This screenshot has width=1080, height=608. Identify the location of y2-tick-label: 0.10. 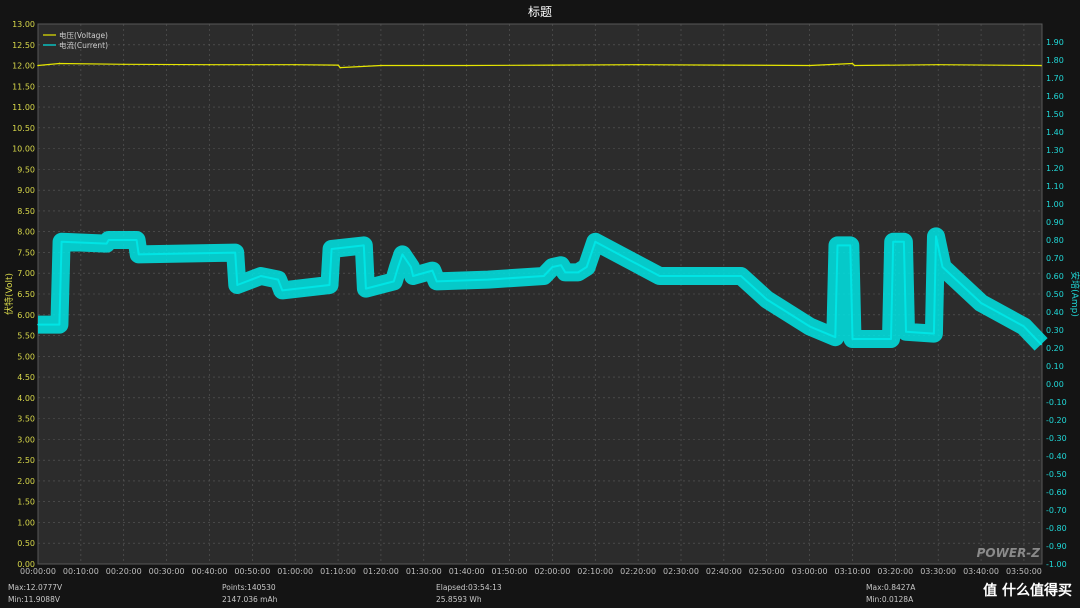
(1055, 366).